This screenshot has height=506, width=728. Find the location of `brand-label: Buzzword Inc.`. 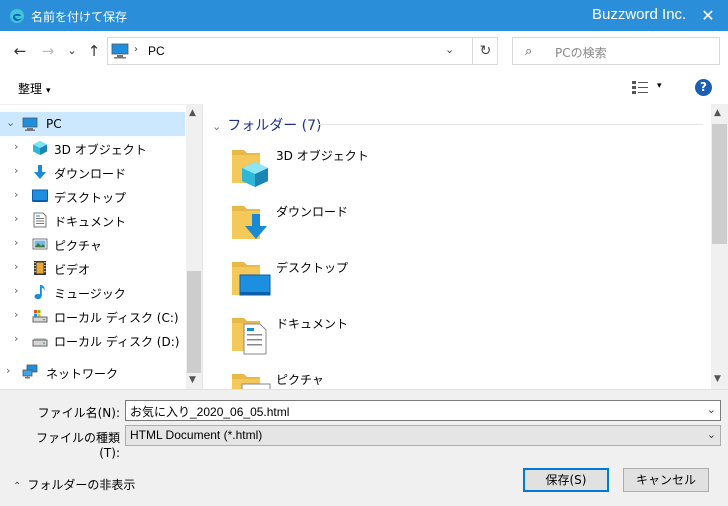

brand-label: Buzzword Inc. is located at coordinates (639, 14).